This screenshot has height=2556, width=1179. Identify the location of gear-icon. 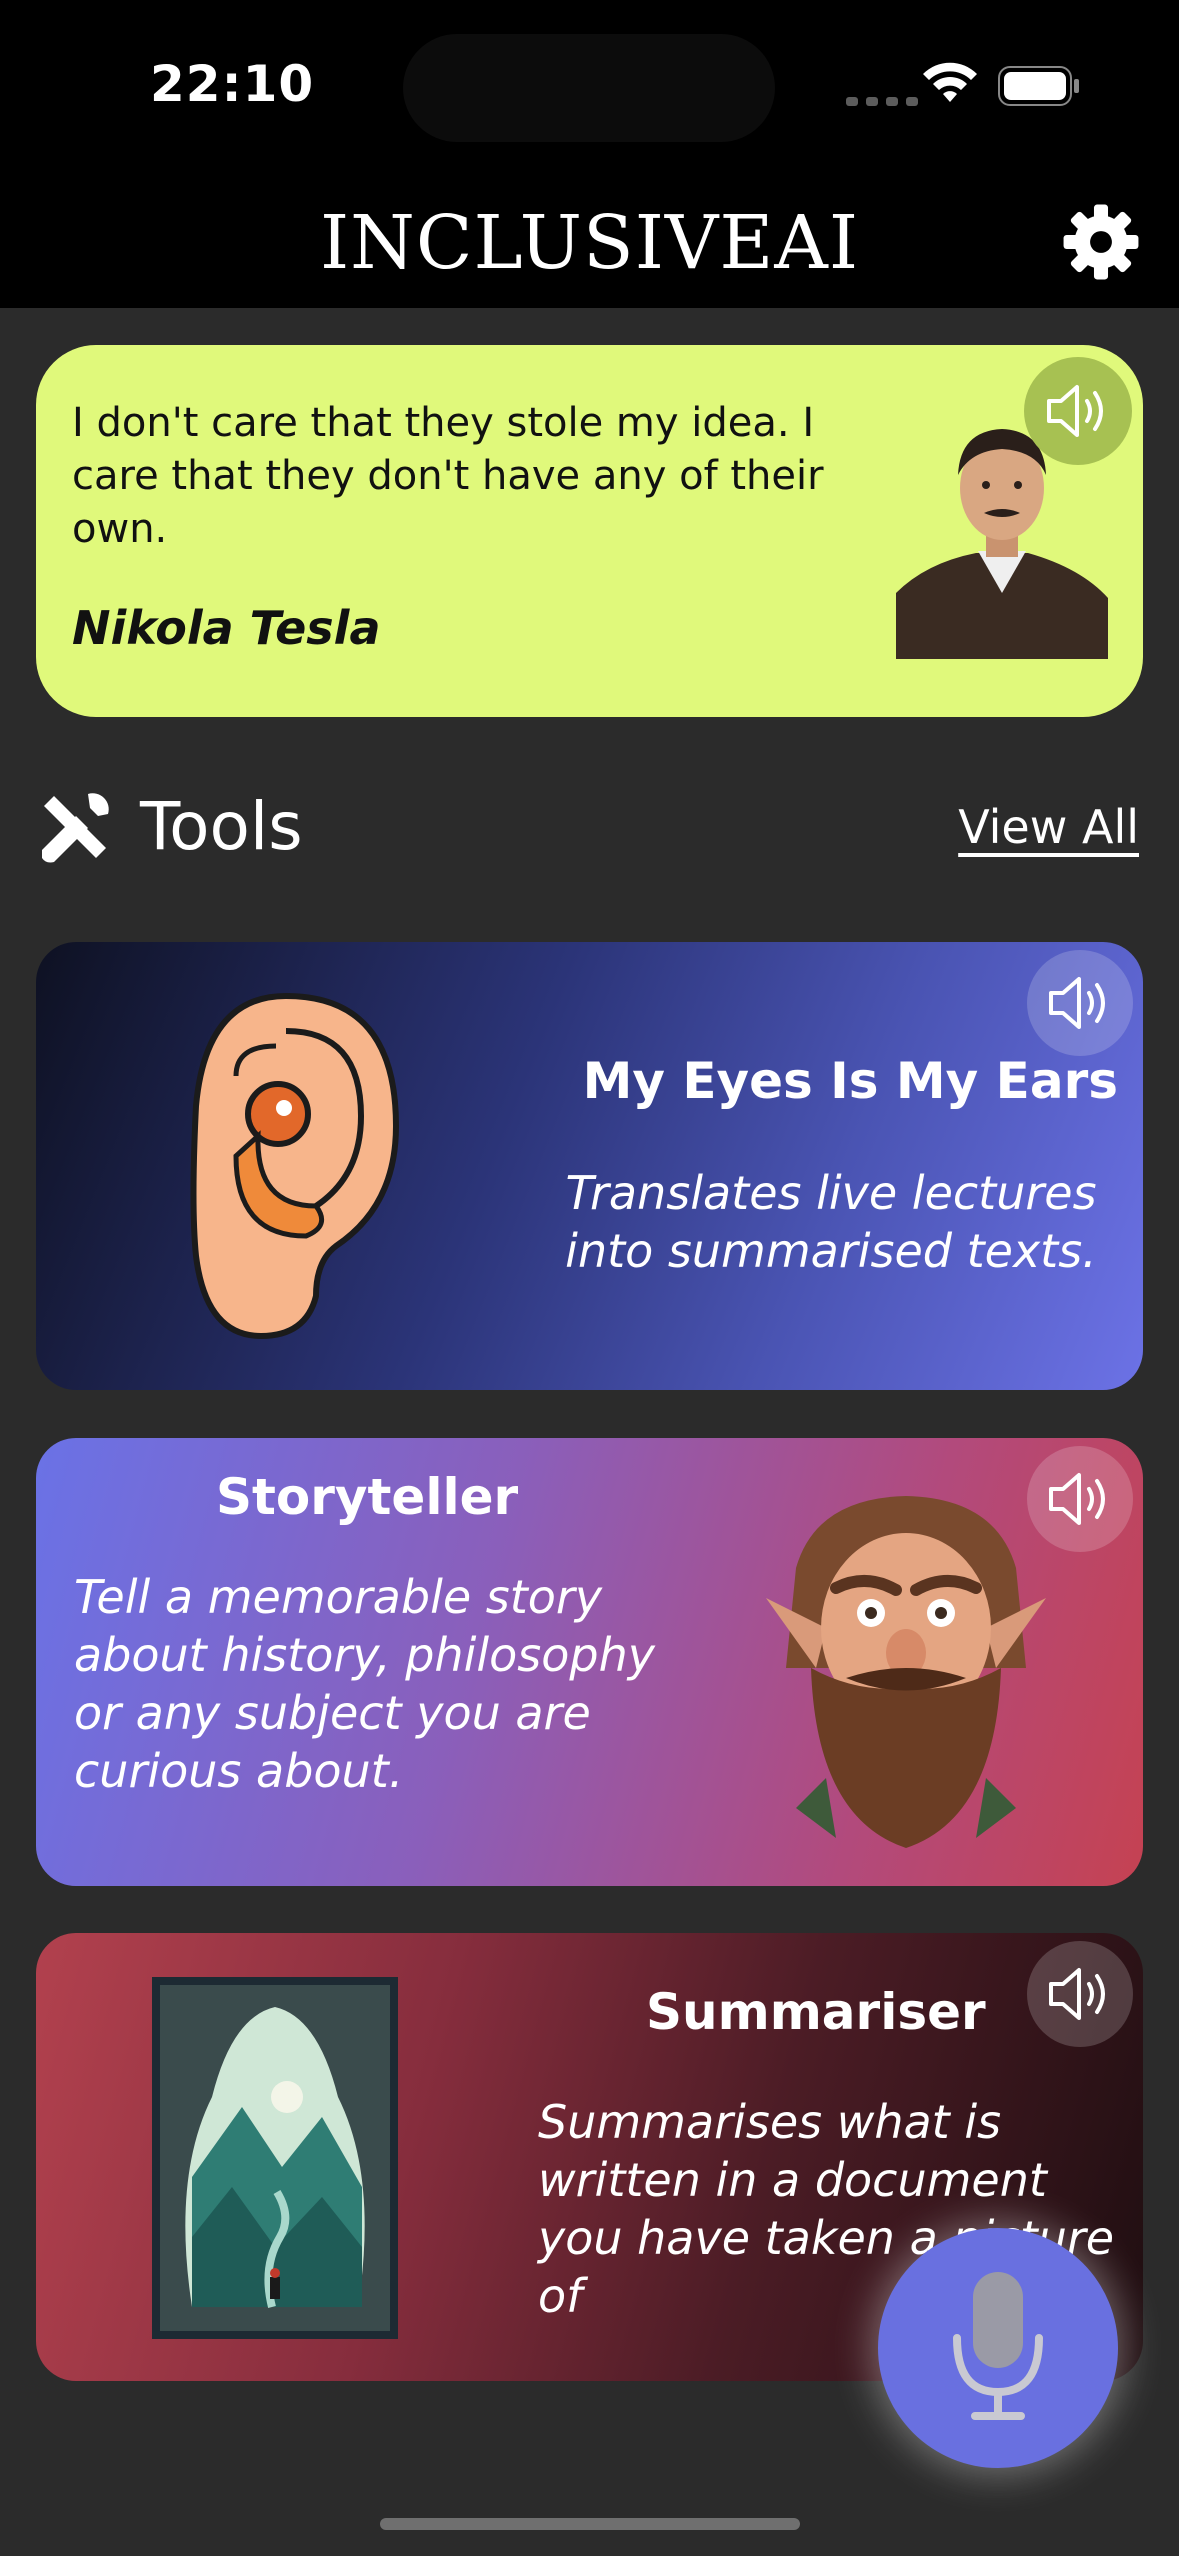
(1101, 242).